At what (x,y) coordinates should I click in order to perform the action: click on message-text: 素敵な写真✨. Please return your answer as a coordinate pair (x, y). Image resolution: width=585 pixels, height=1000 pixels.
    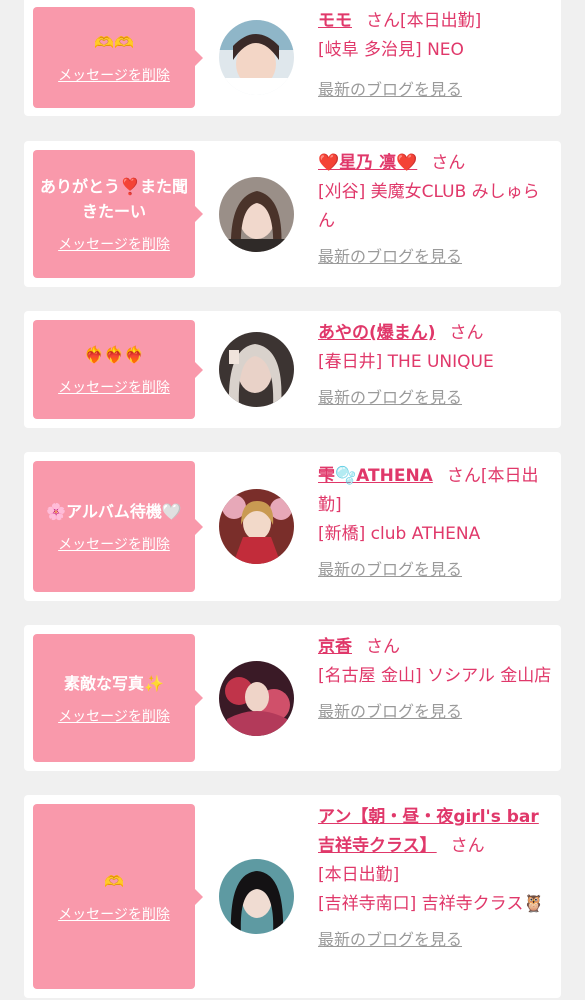
    Looking at the image, I should click on (114, 683).